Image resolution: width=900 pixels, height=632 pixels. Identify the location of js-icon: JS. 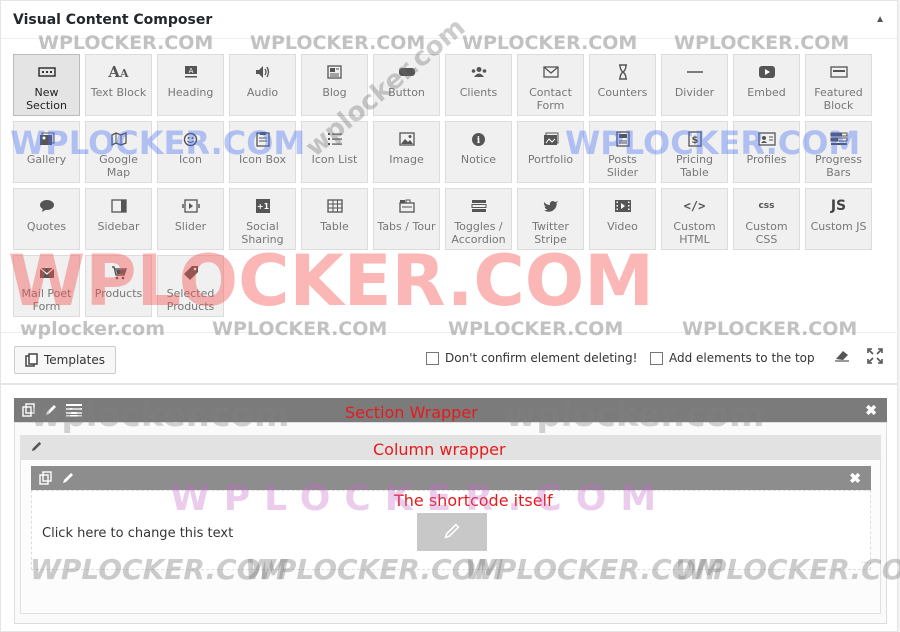
(838, 206).